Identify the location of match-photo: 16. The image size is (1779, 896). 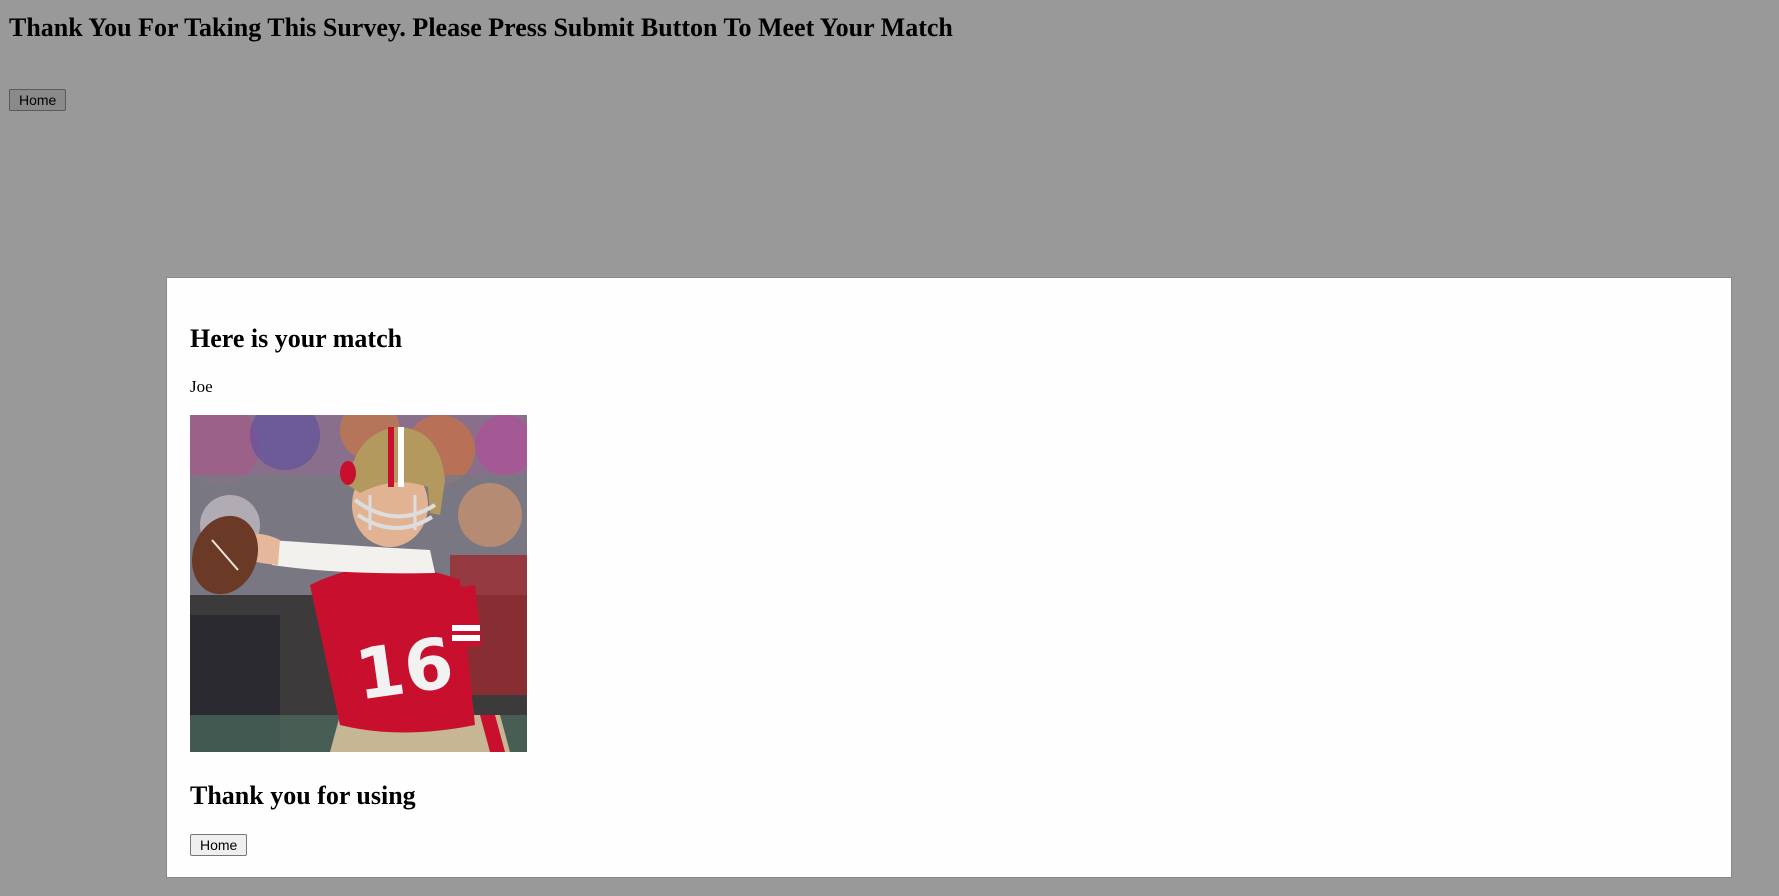
(358, 583).